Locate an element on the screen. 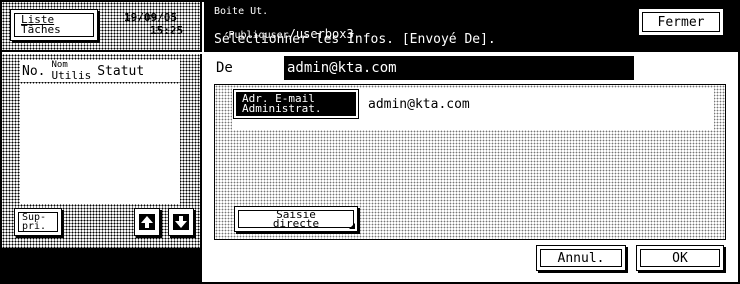 This screenshot has height=284, width=740. close-button: Fermer is located at coordinates (681, 22).